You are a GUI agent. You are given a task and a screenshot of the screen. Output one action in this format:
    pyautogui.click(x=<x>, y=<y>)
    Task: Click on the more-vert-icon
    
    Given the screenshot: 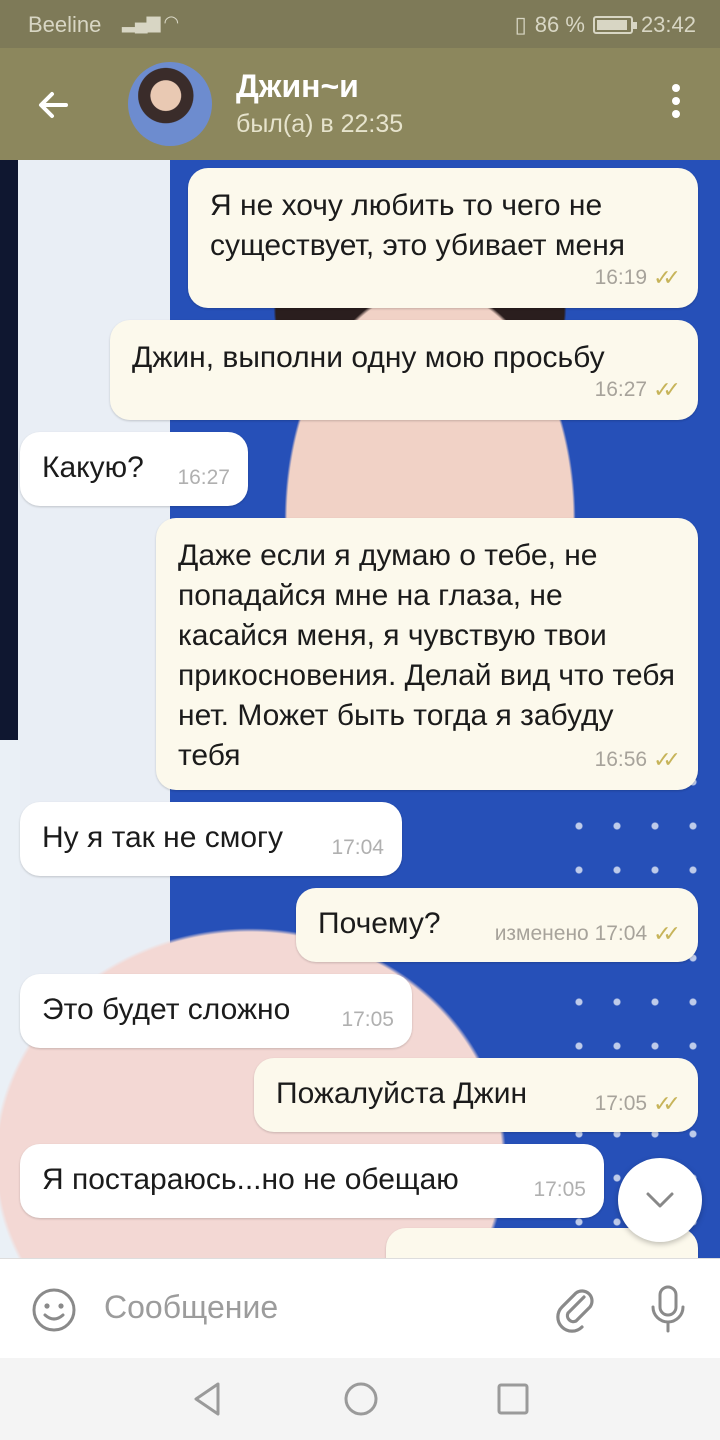 What is the action you would take?
    pyautogui.click(x=676, y=101)
    